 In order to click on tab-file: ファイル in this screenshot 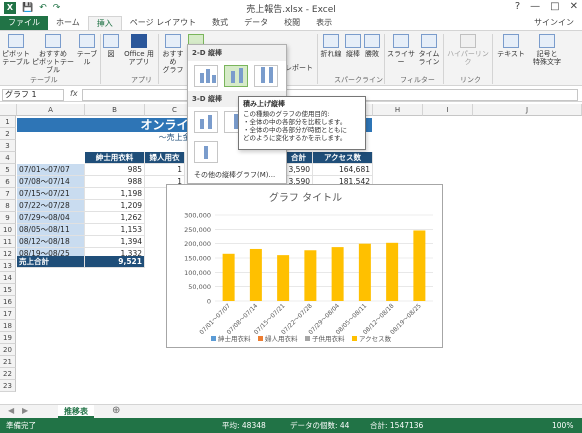, I will do `click(24, 23)`.